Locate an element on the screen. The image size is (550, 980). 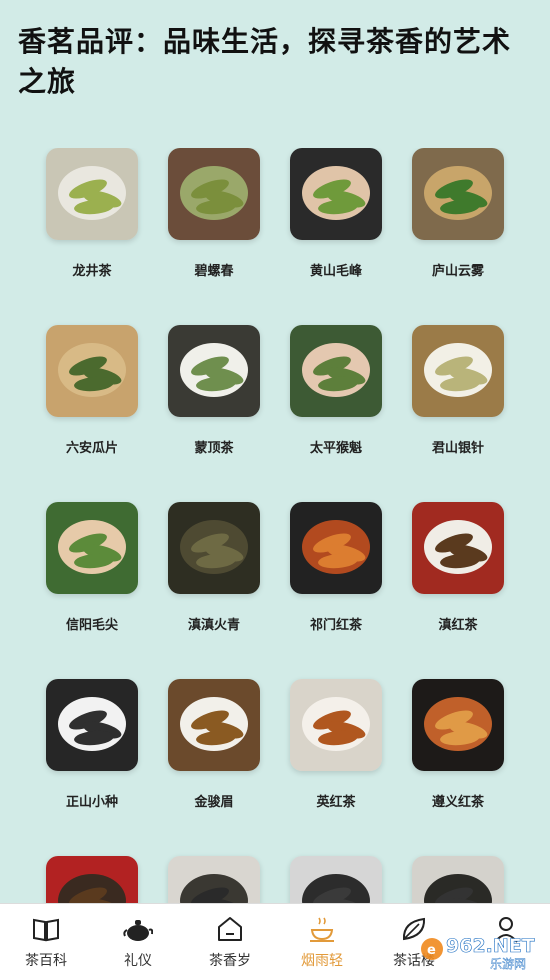
tea-item: 滇红茶 is located at coordinates (458, 577).